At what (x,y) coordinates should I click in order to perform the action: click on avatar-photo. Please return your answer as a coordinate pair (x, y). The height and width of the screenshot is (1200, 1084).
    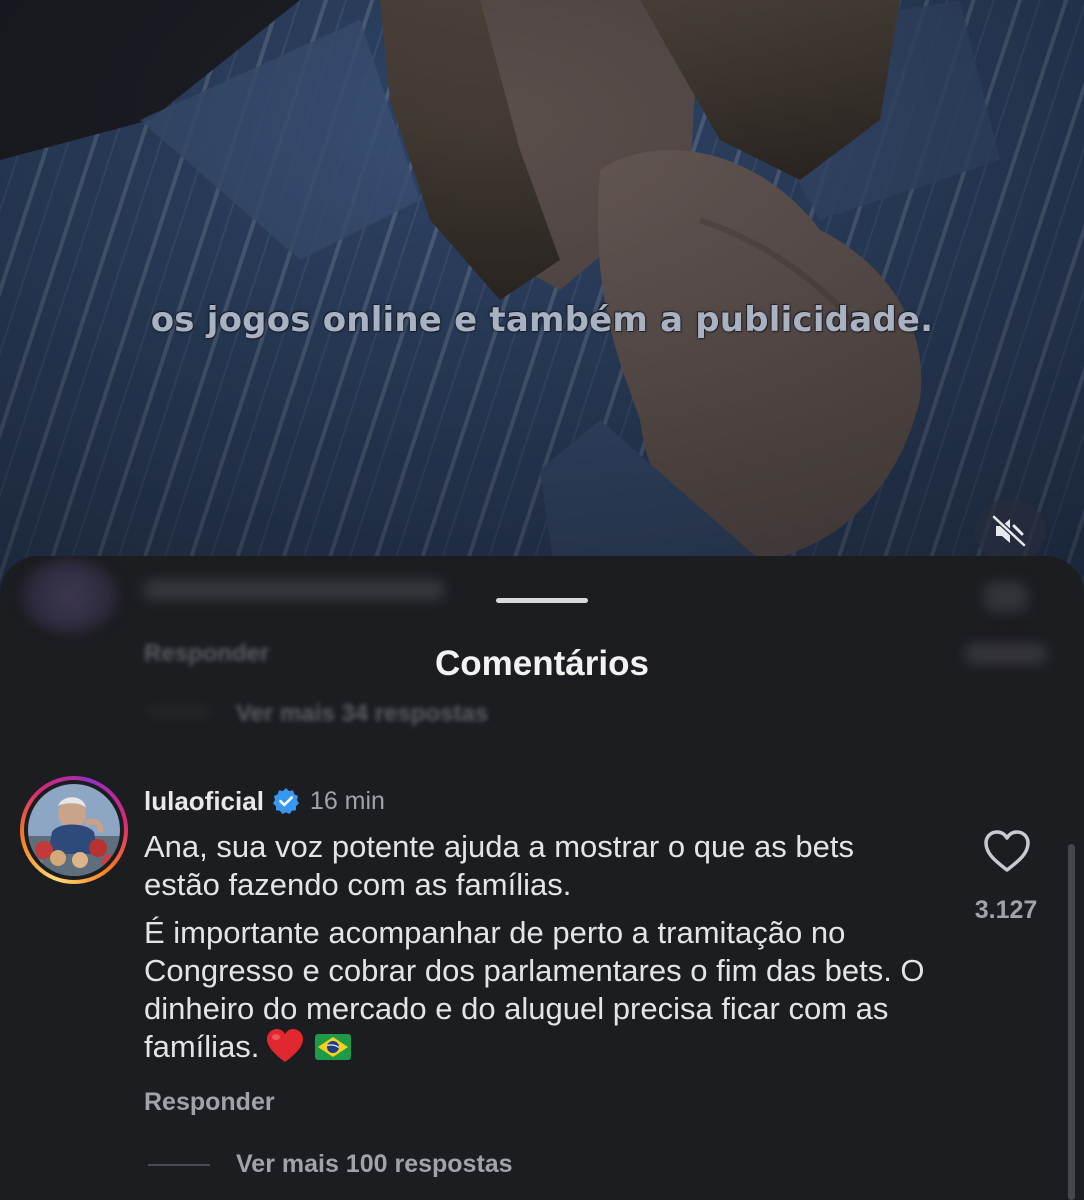
    Looking at the image, I should click on (74, 830).